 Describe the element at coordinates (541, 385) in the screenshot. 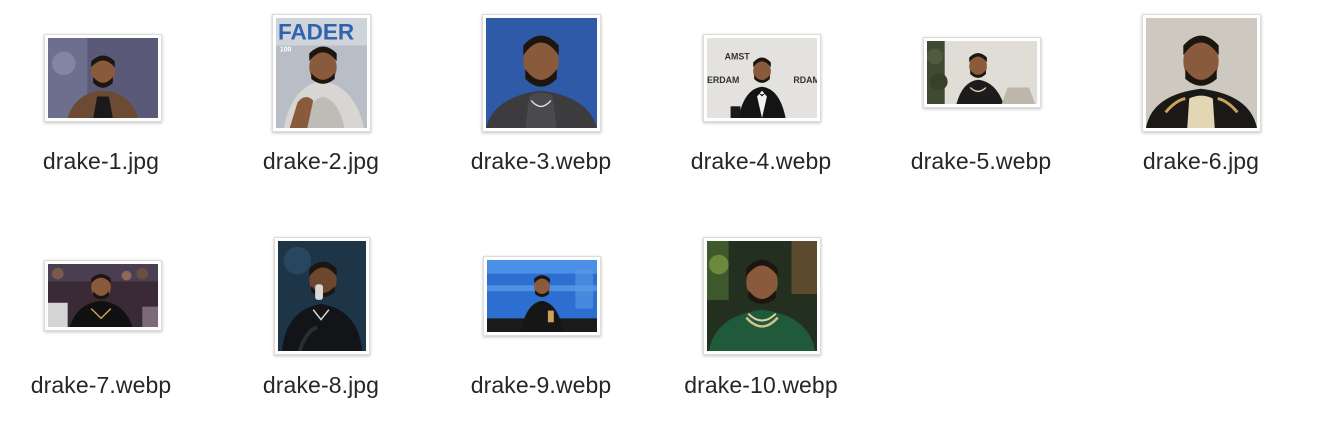

I see `file-name: drake-9.webp` at that location.